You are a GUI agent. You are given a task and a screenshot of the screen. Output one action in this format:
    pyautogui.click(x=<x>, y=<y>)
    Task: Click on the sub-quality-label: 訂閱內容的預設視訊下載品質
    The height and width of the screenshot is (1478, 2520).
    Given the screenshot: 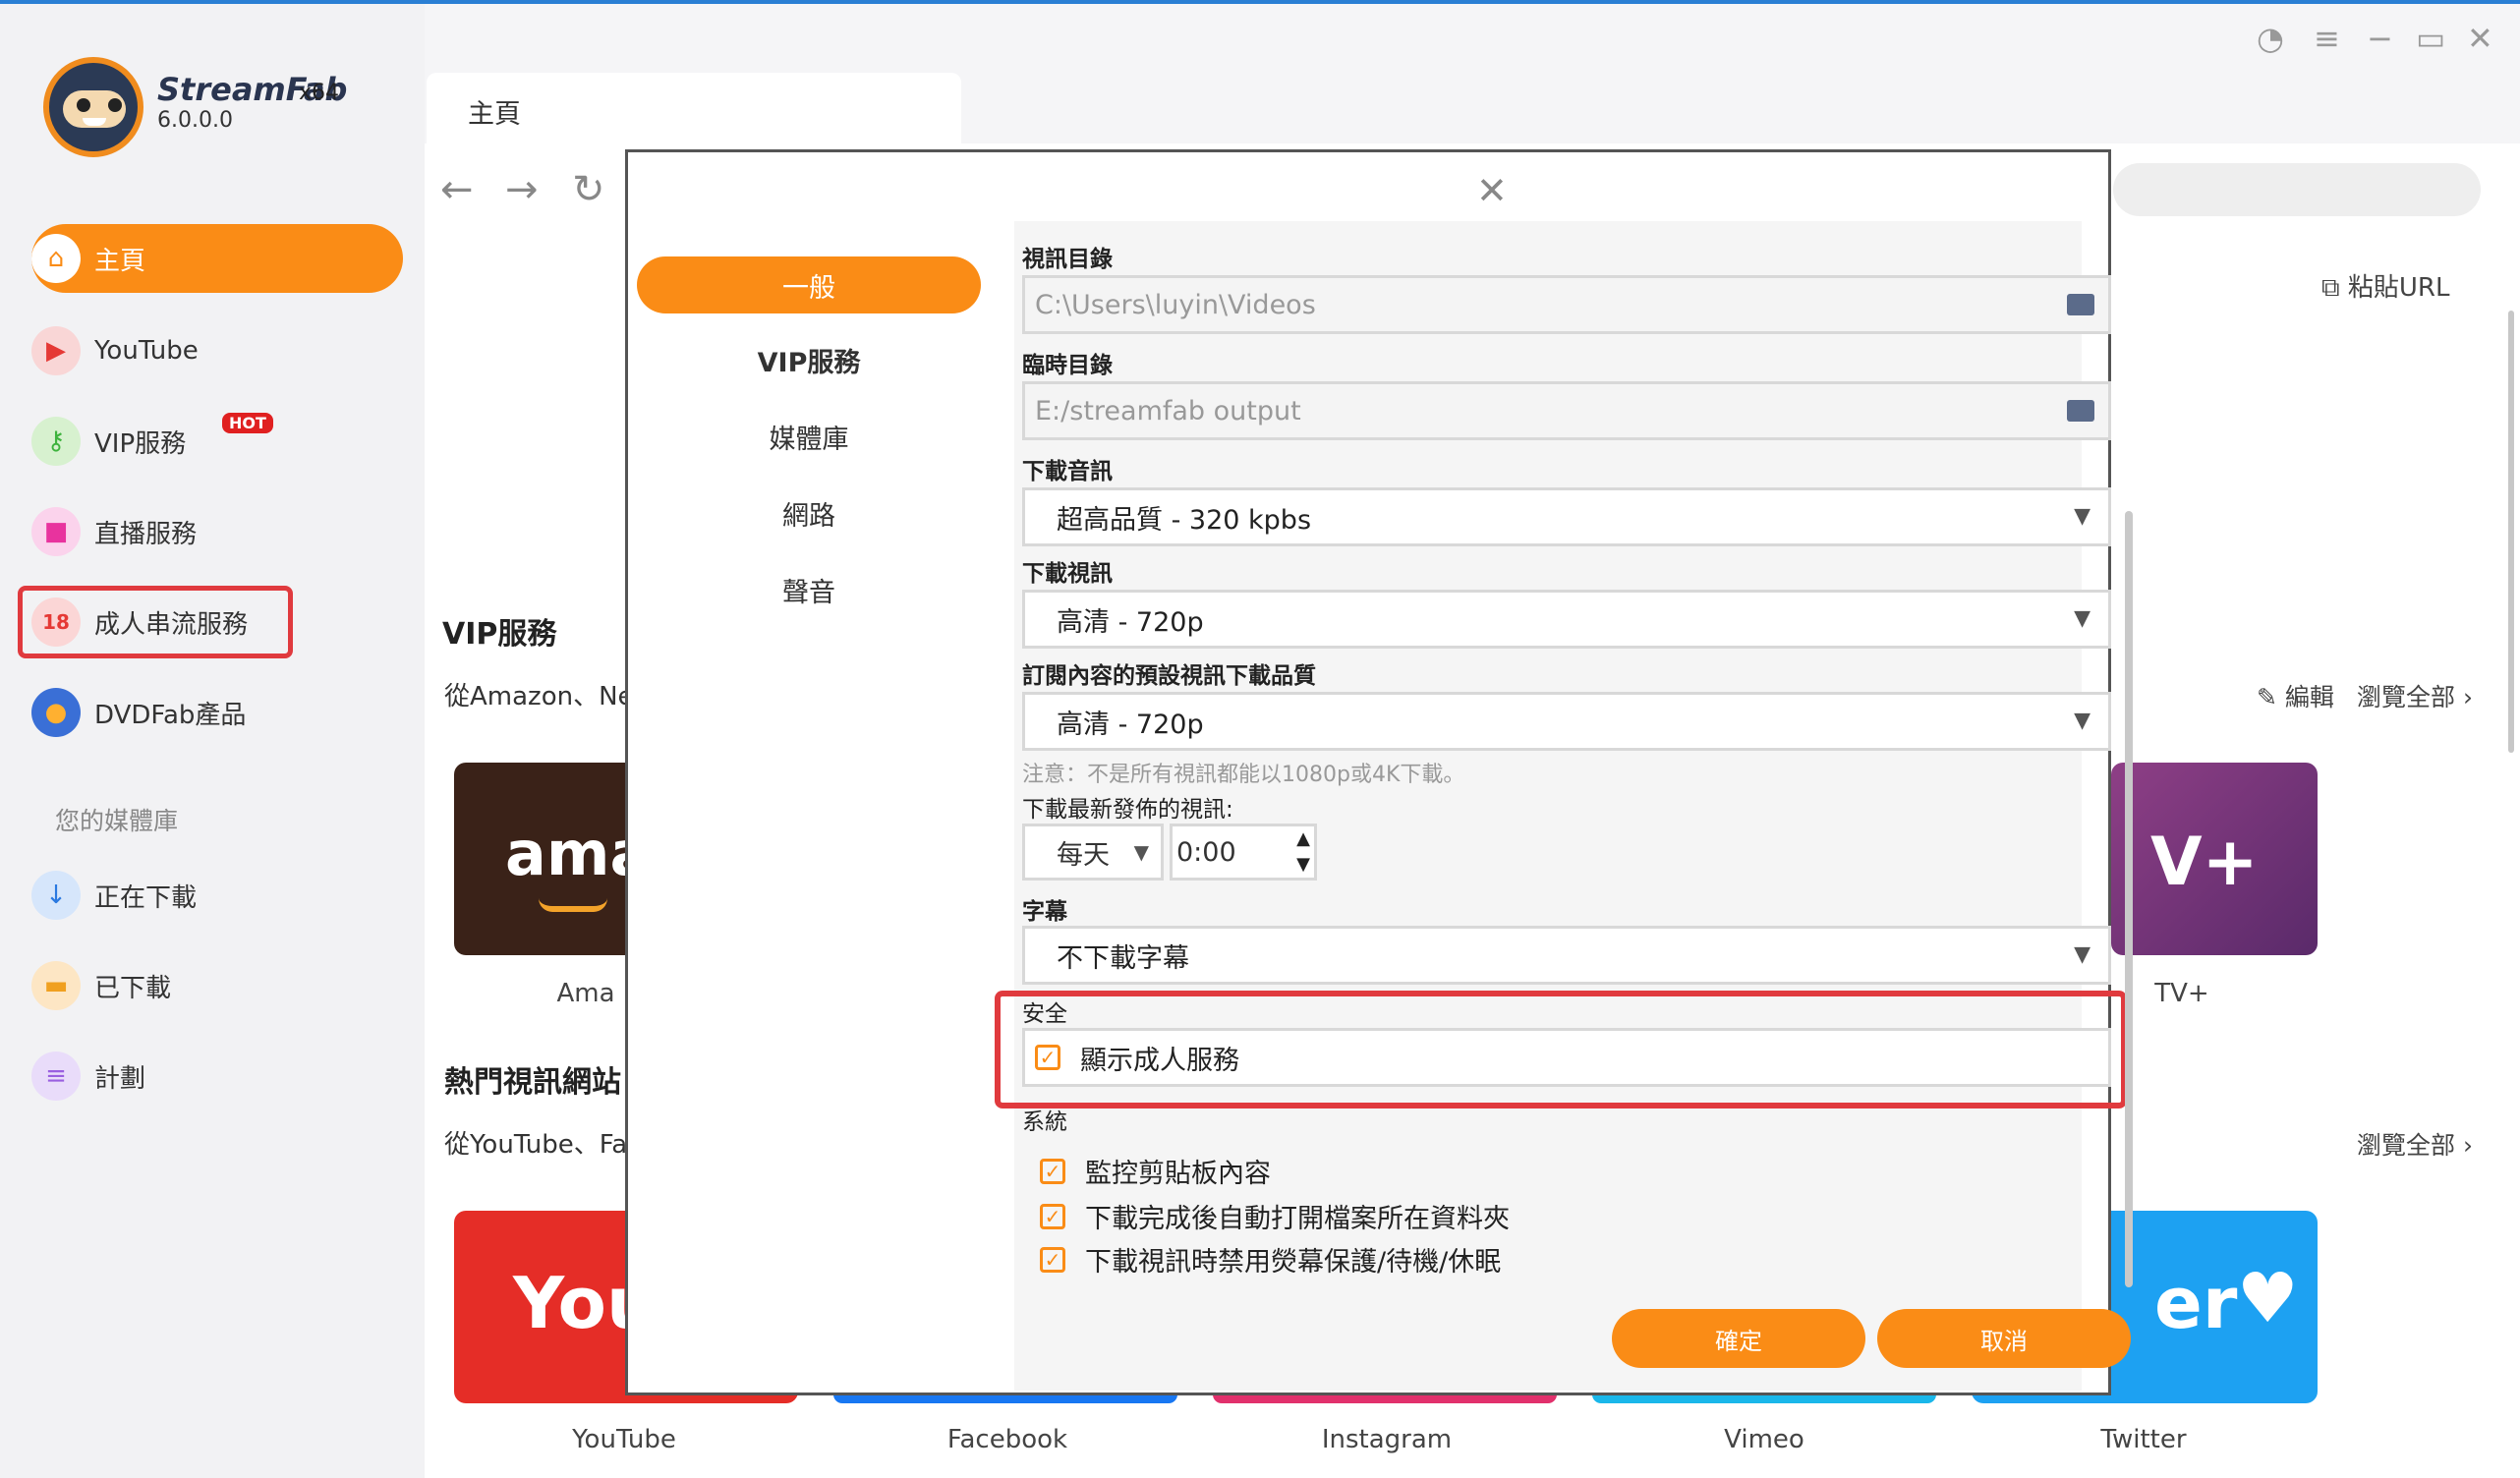 What is the action you would take?
    pyautogui.click(x=1169, y=676)
    